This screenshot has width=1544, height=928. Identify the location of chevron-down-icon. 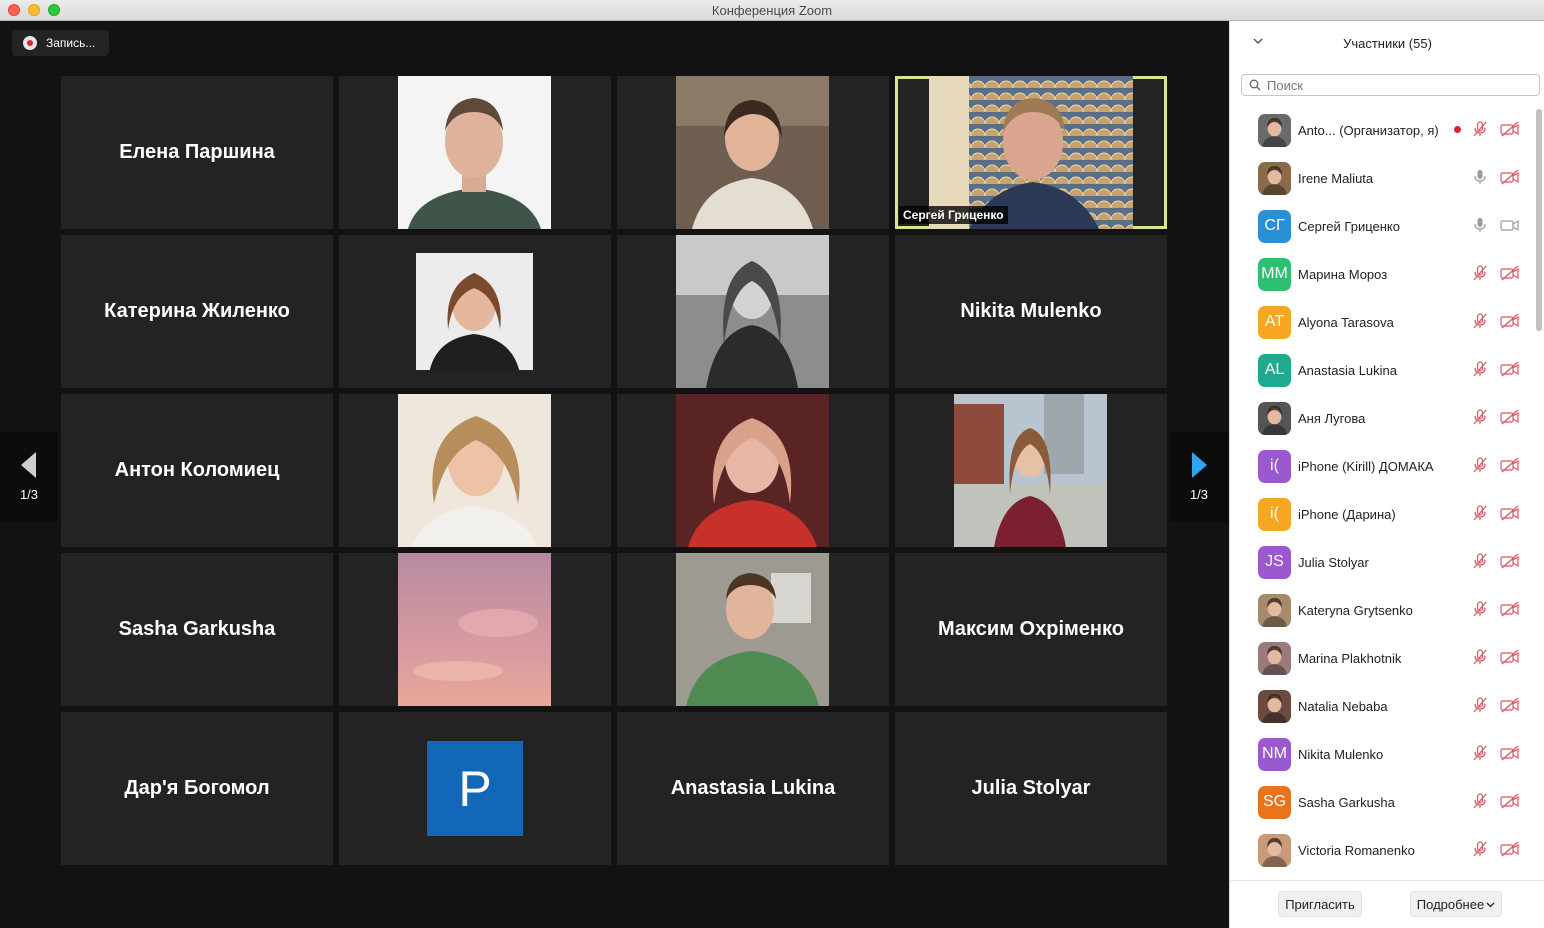
(1258, 41).